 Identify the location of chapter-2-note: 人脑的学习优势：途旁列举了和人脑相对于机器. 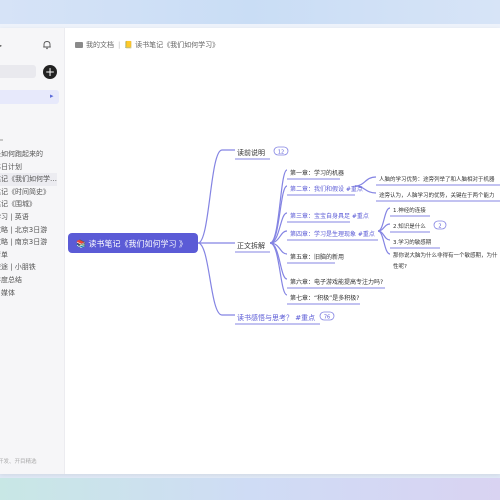
(437, 179).